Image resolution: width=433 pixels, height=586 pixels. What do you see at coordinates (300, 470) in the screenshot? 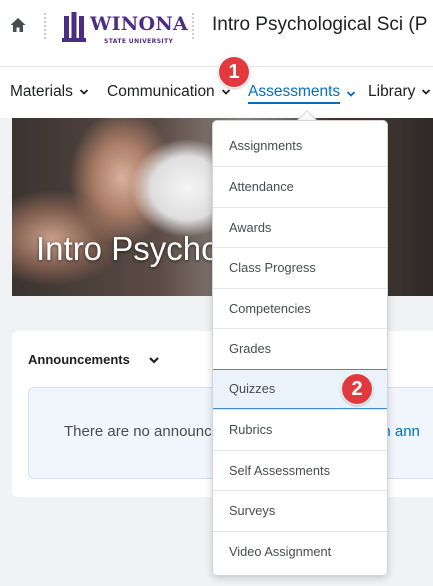
I see `menu-item-self-assessments: Self Assessments` at bounding box center [300, 470].